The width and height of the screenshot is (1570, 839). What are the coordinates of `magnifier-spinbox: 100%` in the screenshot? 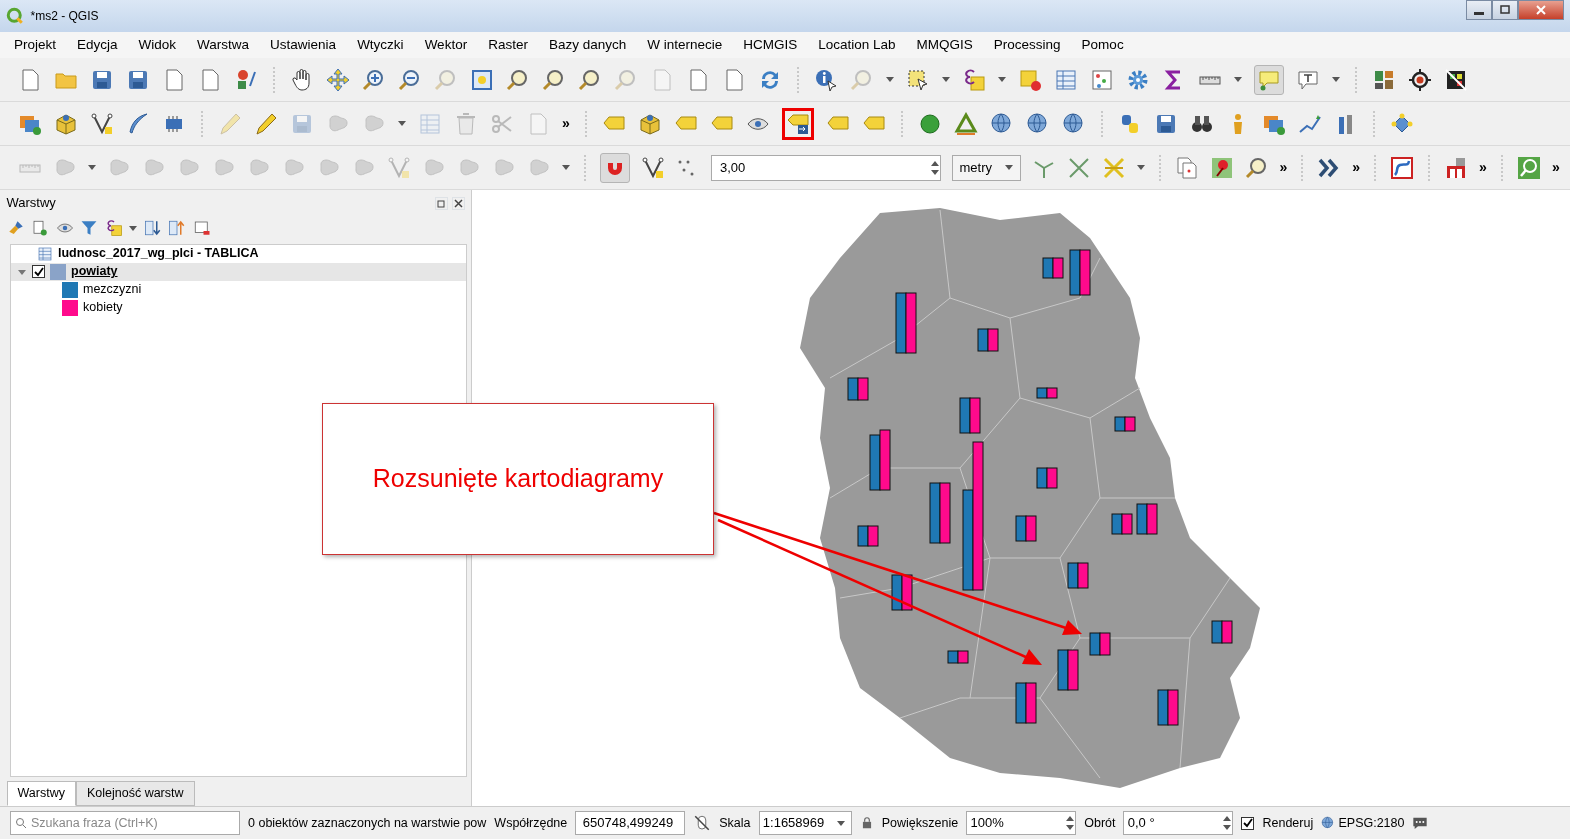 It's located at (1021, 823).